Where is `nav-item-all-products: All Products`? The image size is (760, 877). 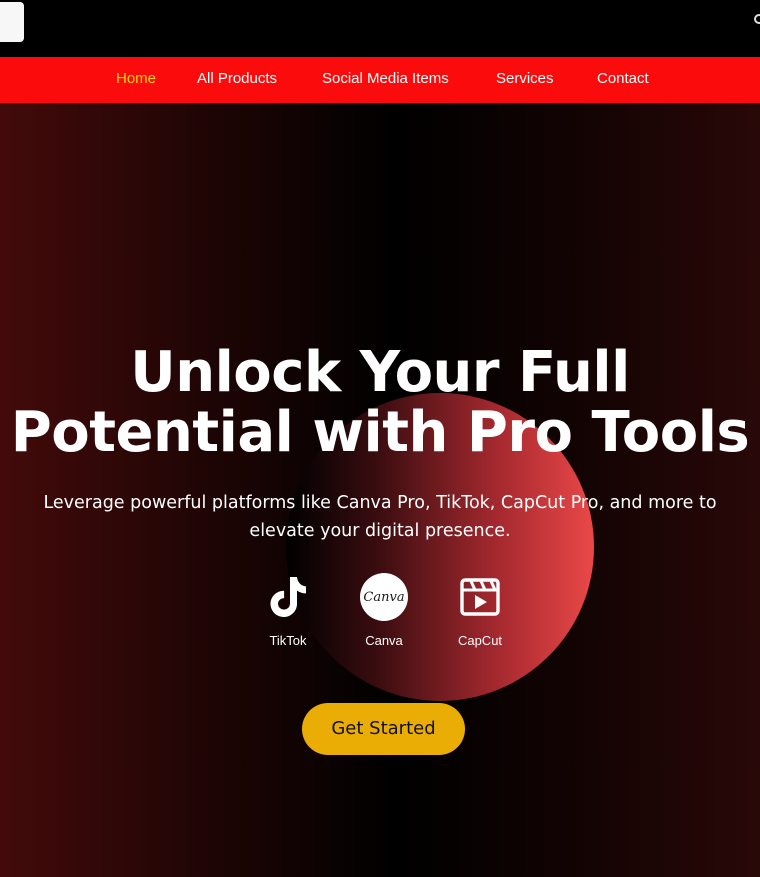
nav-item-all-products: All Products is located at coordinates (237, 78).